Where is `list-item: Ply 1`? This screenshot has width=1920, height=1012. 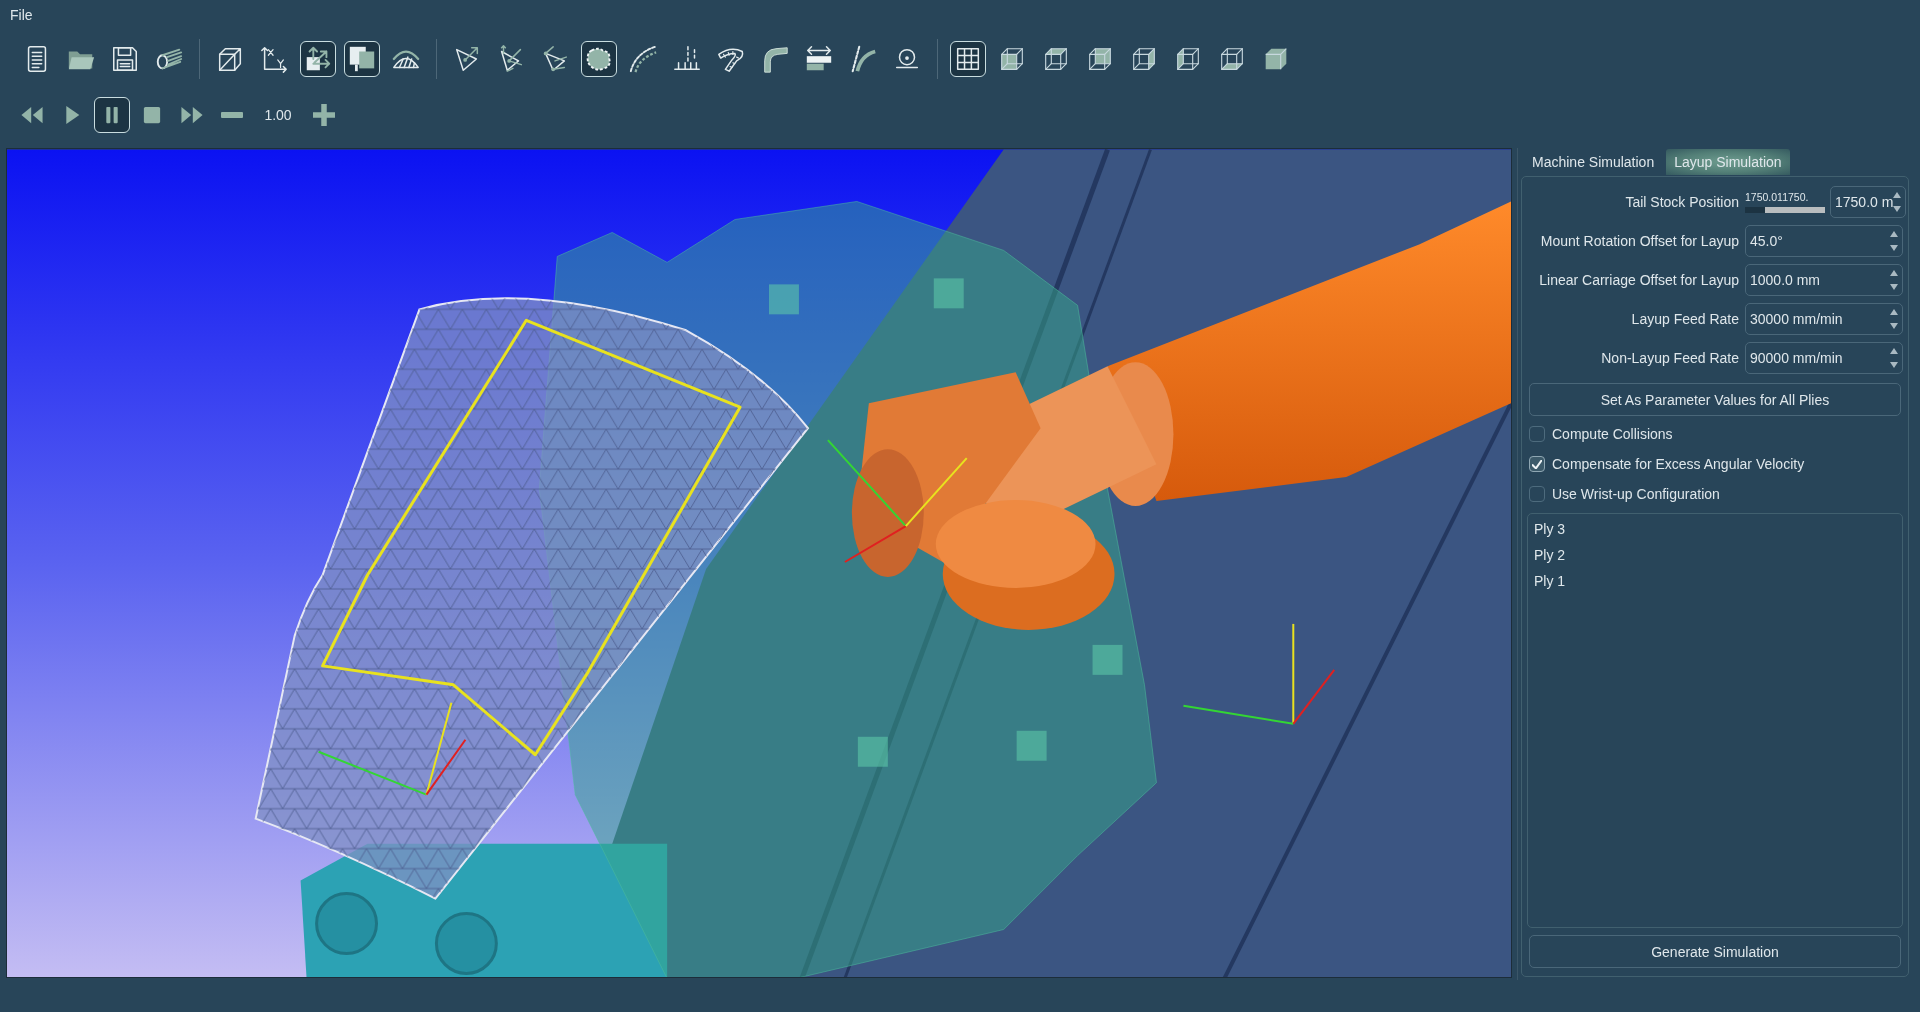 list-item: Ply 1 is located at coordinates (1715, 581).